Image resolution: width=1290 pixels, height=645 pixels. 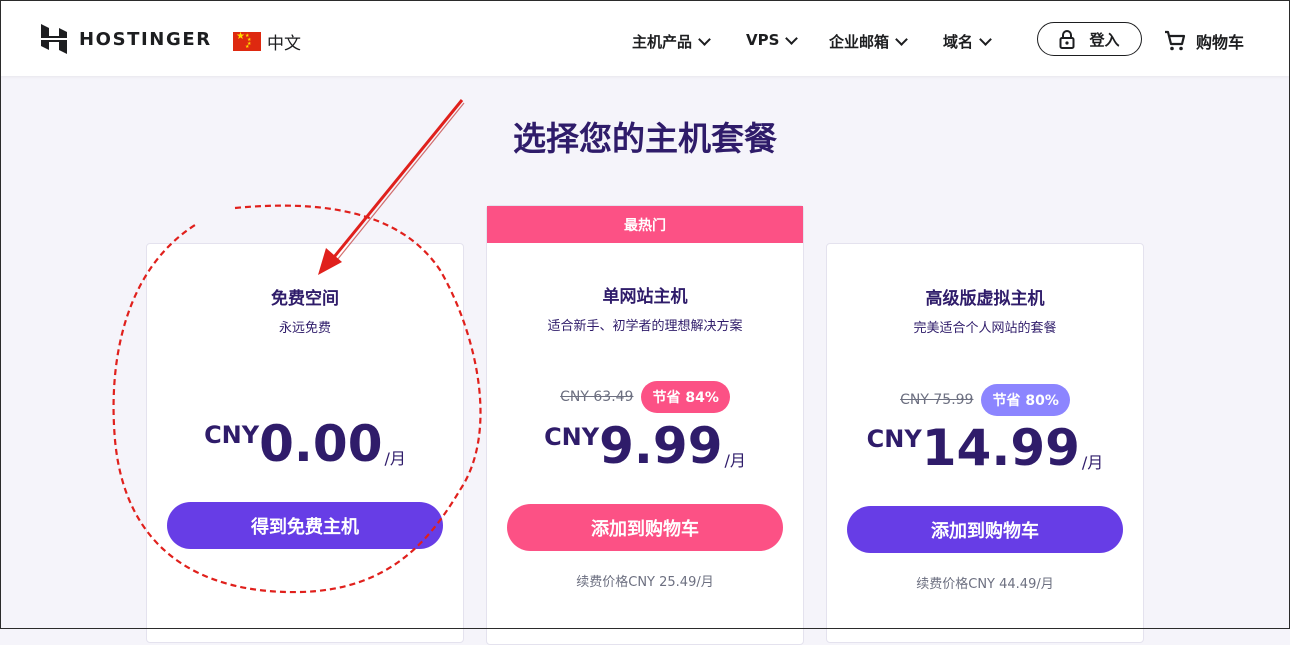 I want to click on china-flag-icon: ★ ★ ★ ★ ★, so click(x=247, y=41).